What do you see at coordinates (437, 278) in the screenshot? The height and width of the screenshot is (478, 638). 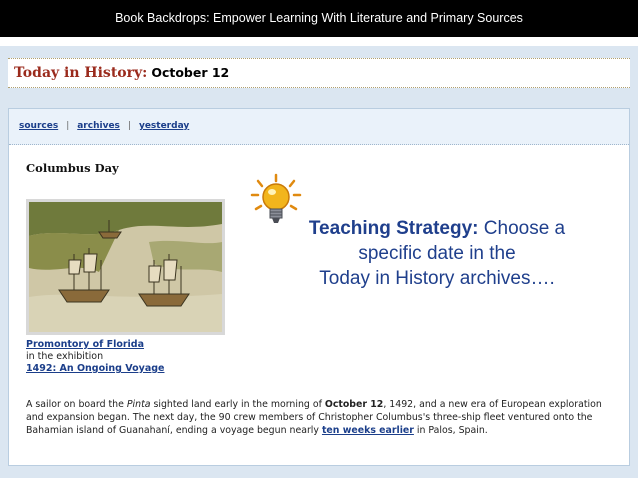 I see `strategy-text: Today in History archives….` at bounding box center [437, 278].